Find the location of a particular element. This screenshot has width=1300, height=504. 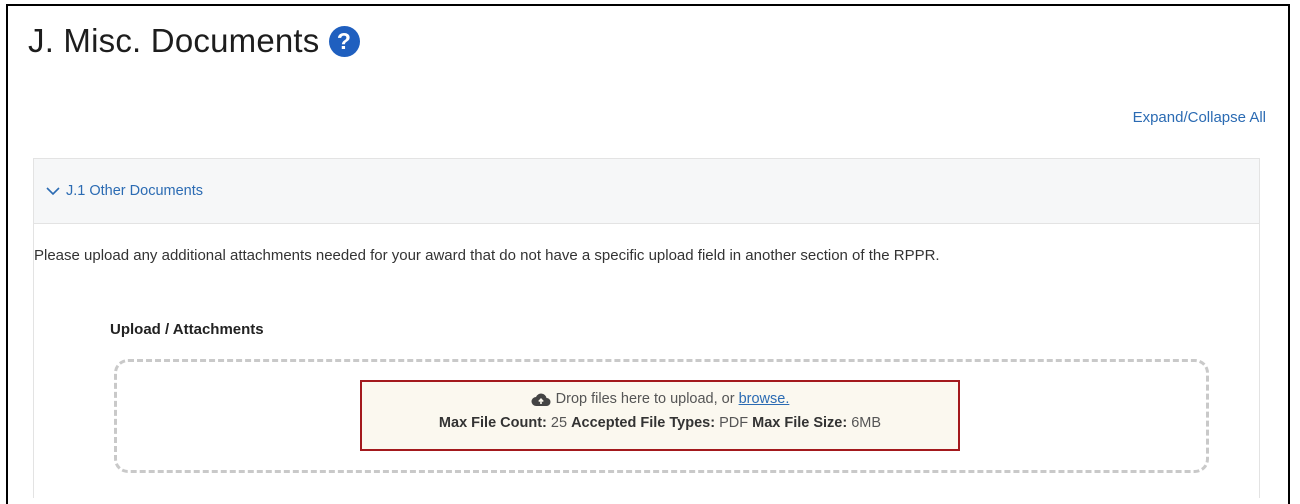

chevron-down-icon is located at coordinates (53, 191).